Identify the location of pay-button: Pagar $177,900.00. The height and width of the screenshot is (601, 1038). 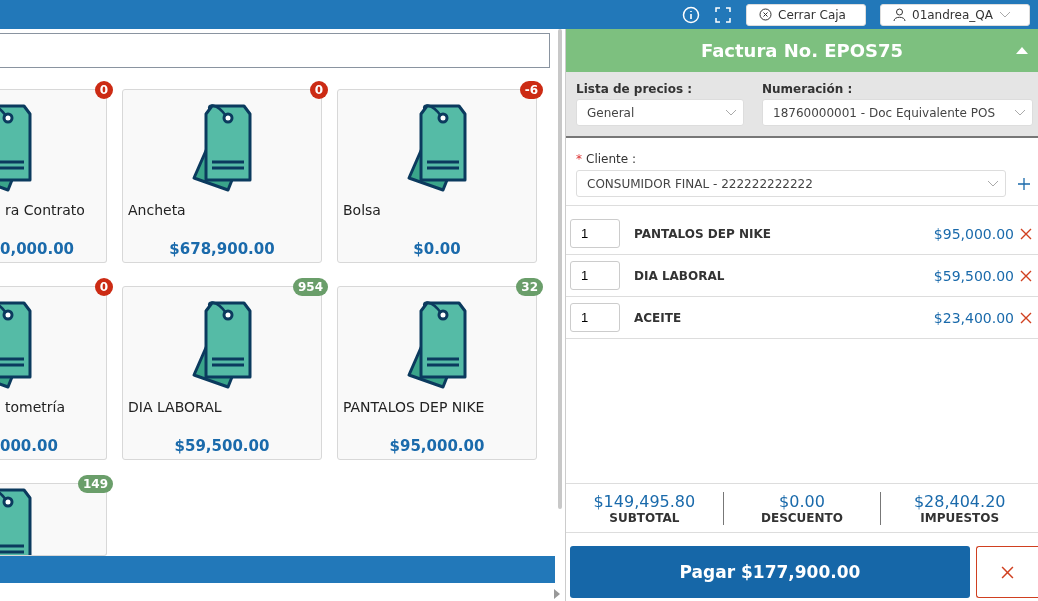
(770, 572).